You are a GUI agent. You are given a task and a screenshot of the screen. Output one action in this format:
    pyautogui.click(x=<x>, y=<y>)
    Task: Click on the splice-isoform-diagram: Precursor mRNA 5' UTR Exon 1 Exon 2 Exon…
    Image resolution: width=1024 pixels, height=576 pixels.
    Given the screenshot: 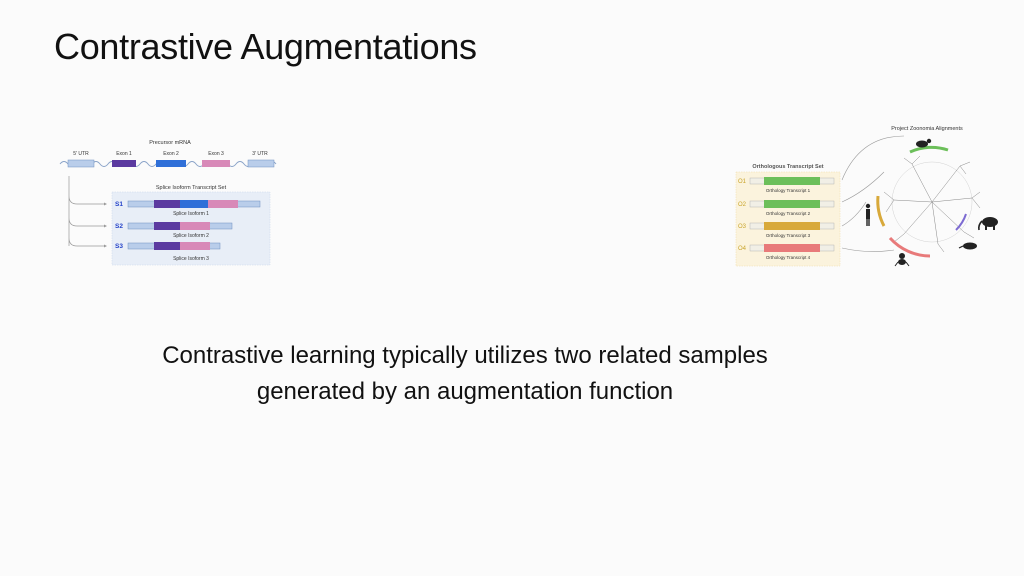 What is the action you would take?
    pyautogui.click(x=168, y=203)
    